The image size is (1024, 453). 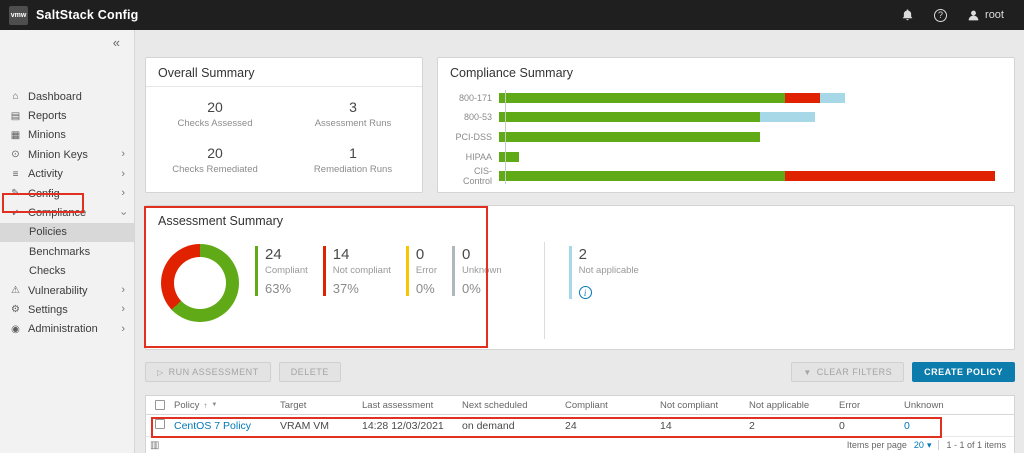 What do you see at coordinates (205, 405) in the screenshot?
I see `sort-asc-icon: ↑` at bounding box center [205, 405].